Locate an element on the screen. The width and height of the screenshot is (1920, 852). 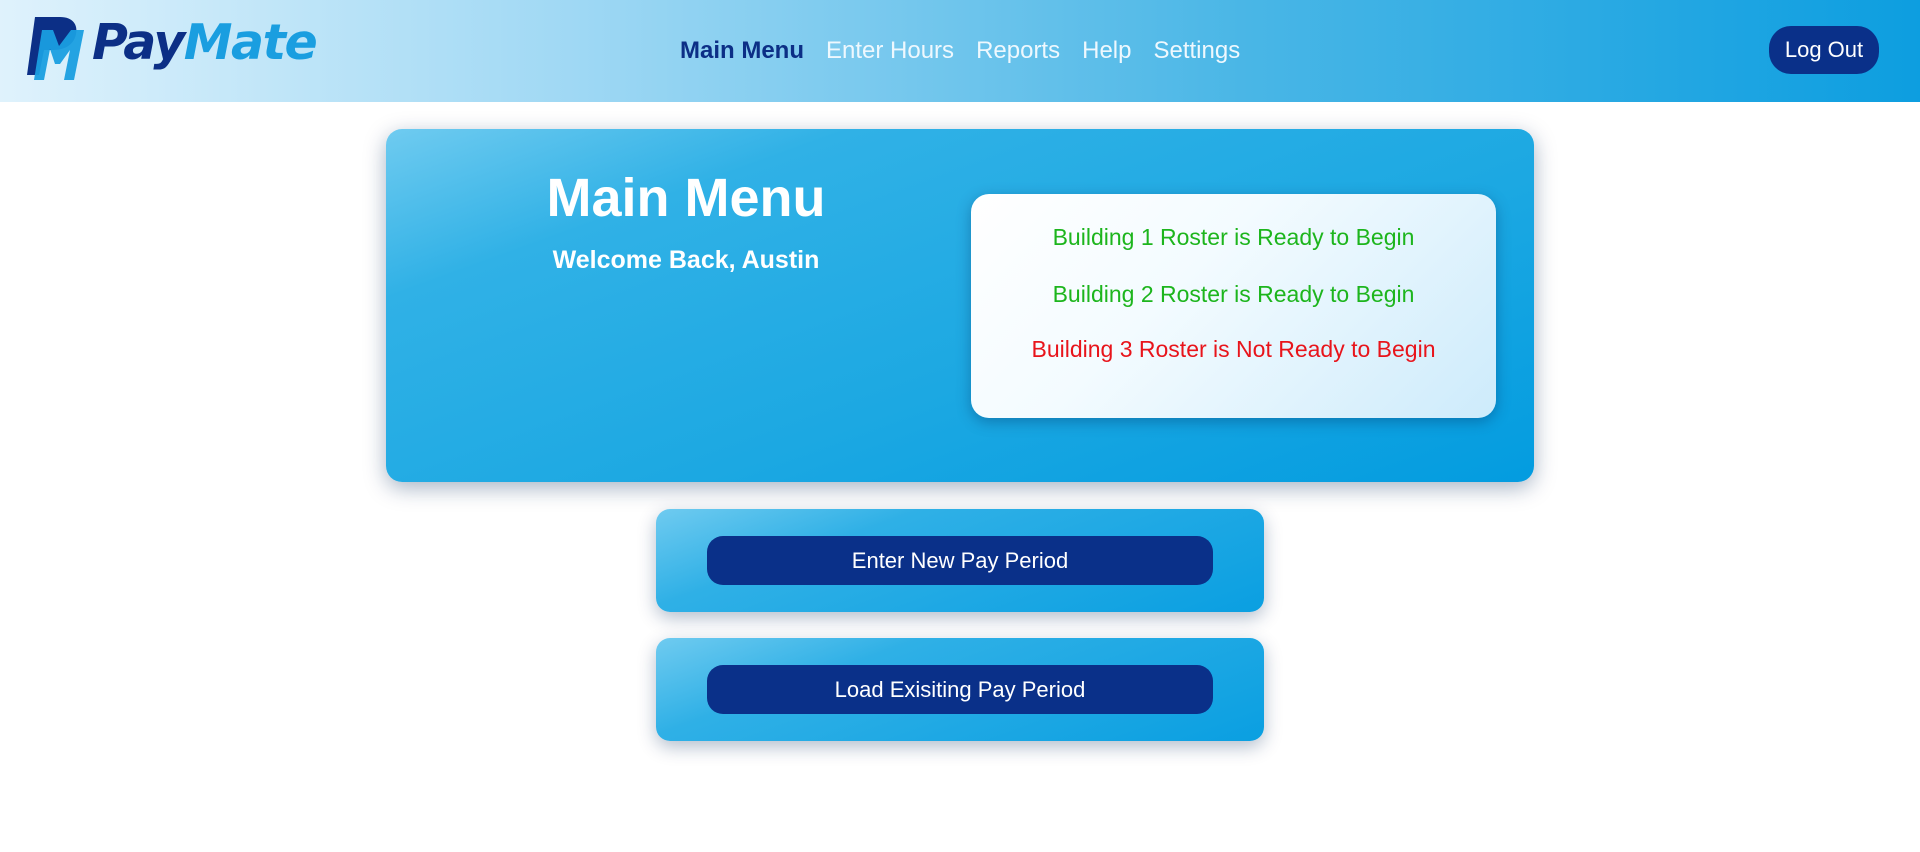
page-title: Main Menu is located at coordinates (686, 198).